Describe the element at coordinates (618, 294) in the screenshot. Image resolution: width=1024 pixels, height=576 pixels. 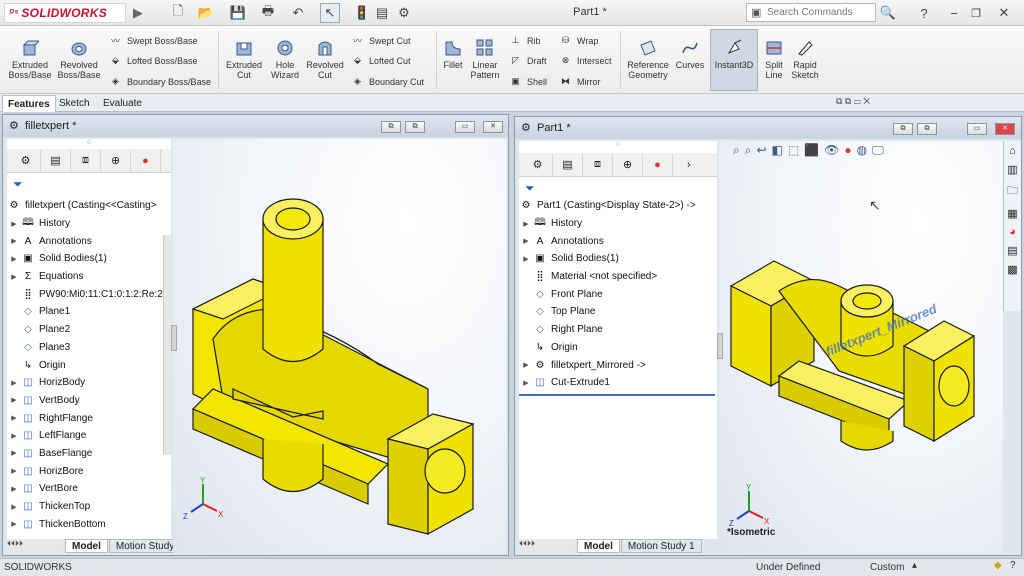
I see `tree-item-front-plane: ◇ Front Plane` at that location.